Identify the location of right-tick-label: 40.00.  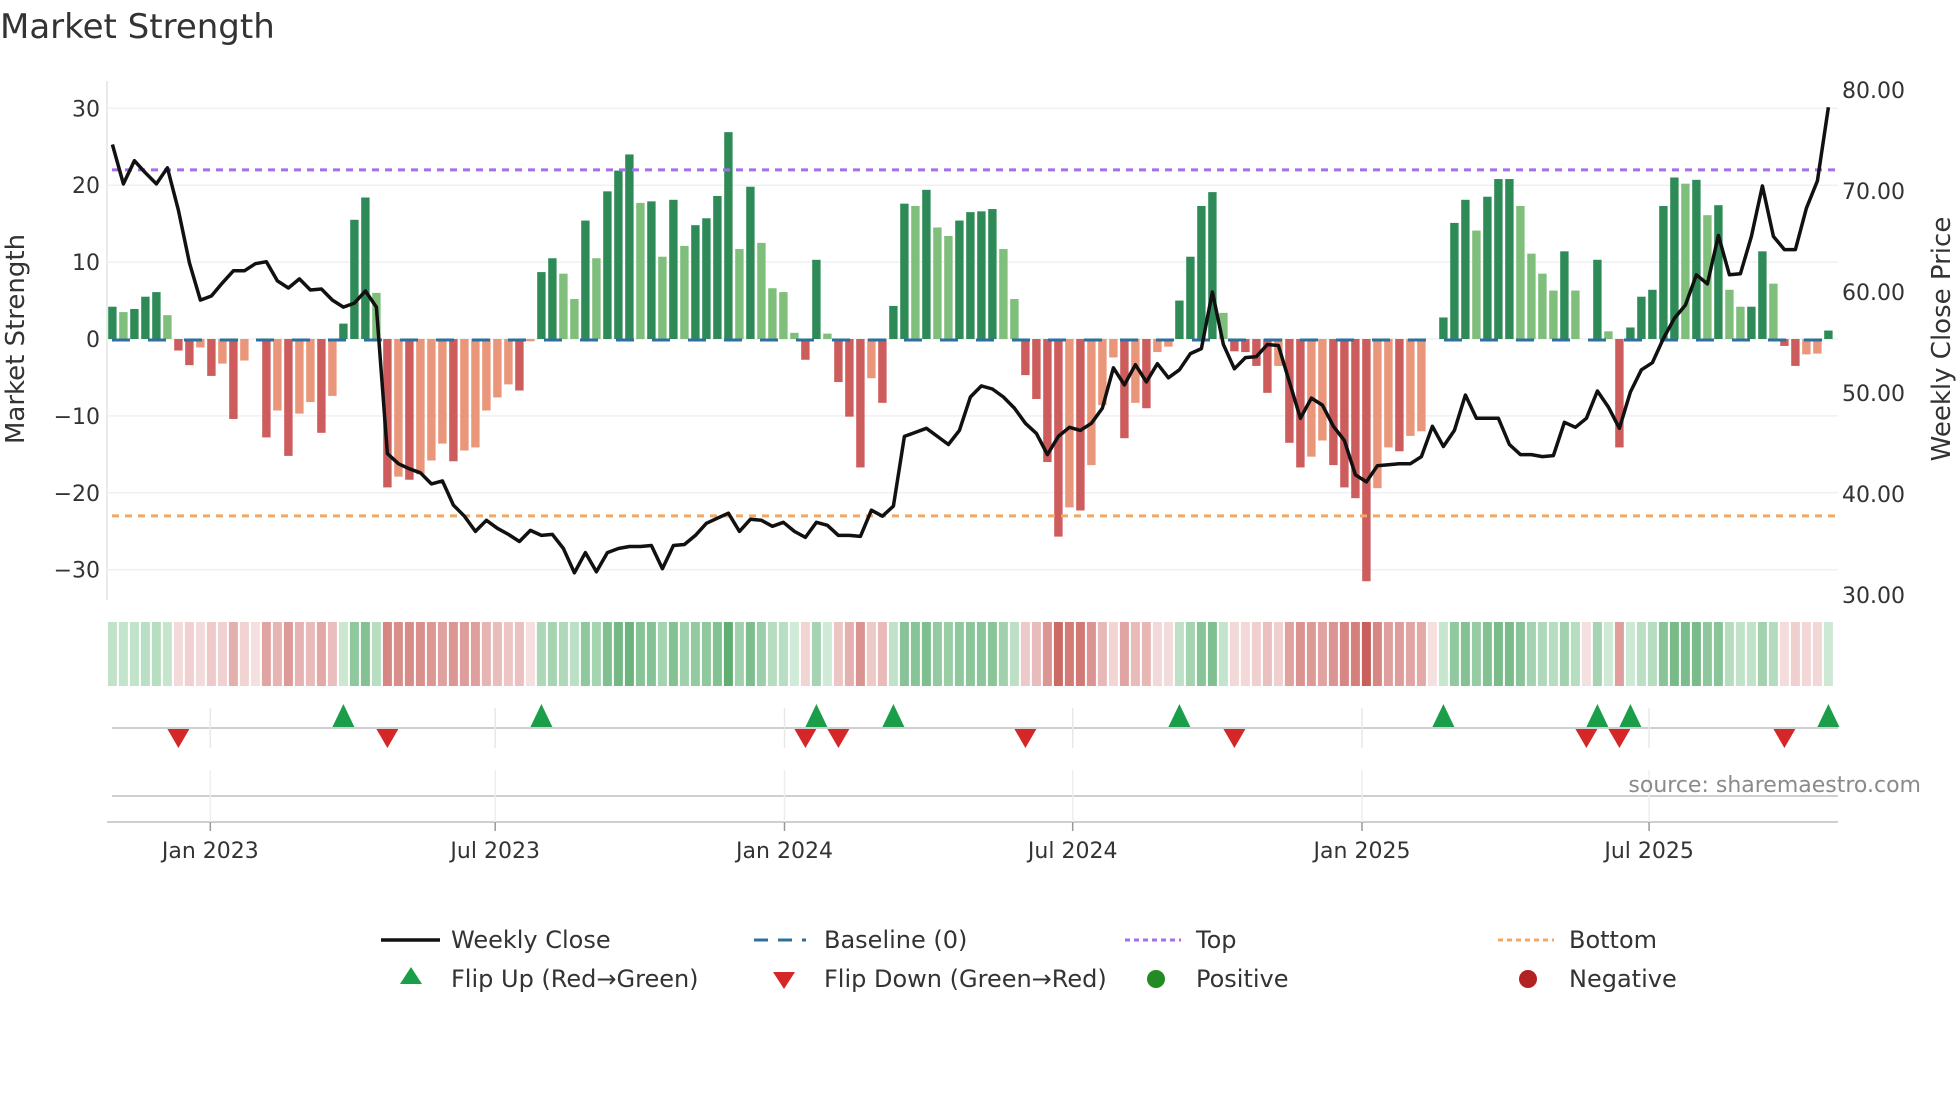
(1873, 495).